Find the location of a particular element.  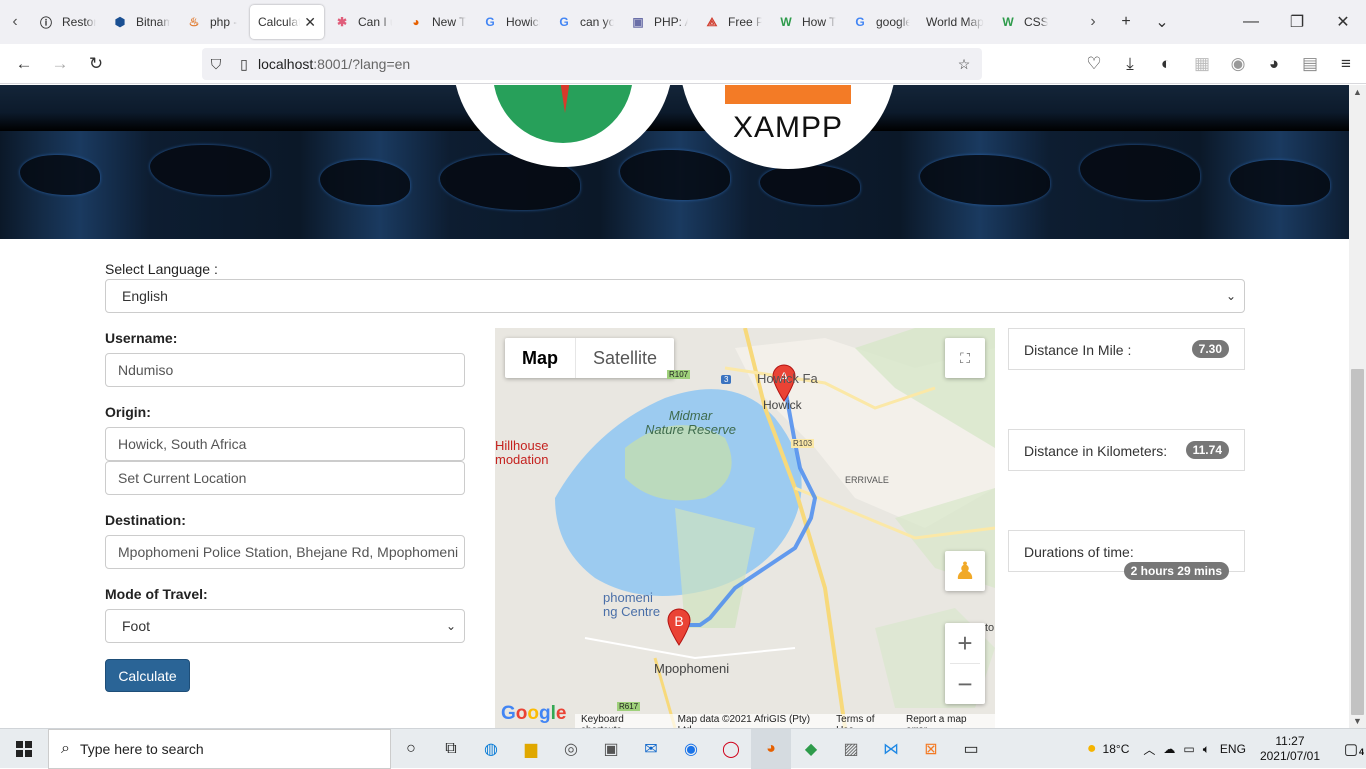

tab: ⬢ Bitnami is located at coordinates (141, 22).